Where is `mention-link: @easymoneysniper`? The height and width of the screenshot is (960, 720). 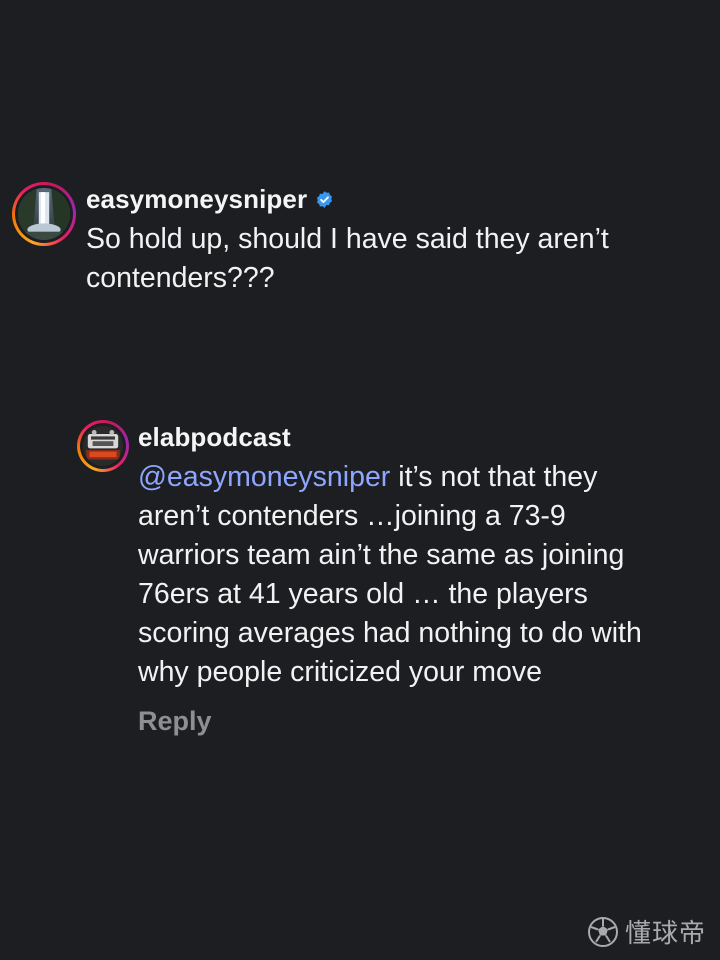 mention-link: @easymoneysniper is located at coordinates (264, 477).